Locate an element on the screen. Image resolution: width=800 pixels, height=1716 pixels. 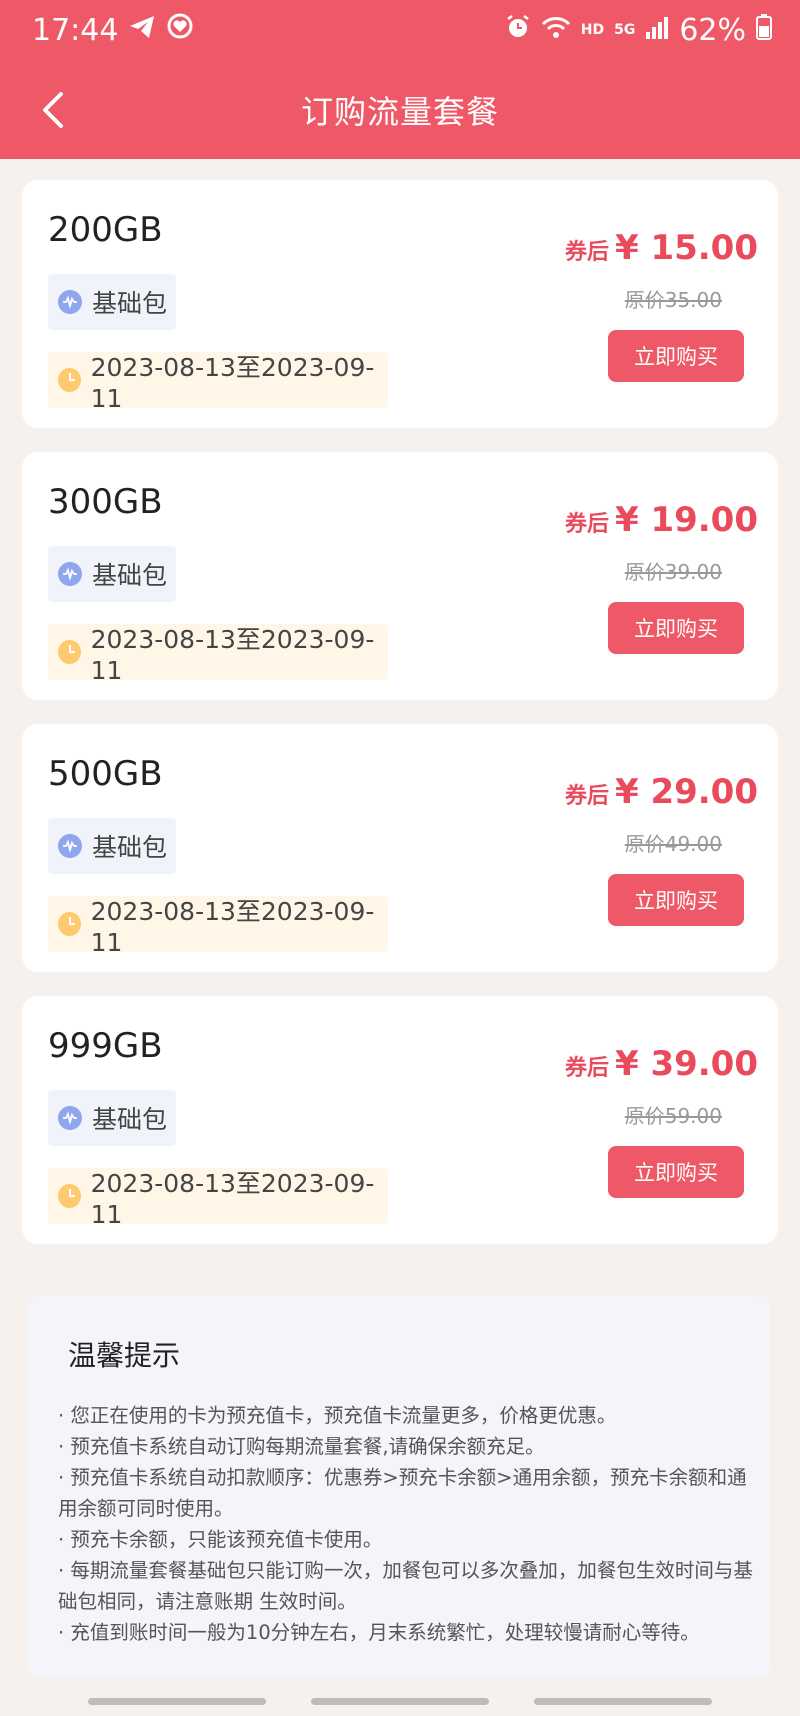
tip-item: 充值到账时间一般为10分钟左右，月末系统繁忙，处理较慢请耐心等待。 is located at coordinates (408, 1632).